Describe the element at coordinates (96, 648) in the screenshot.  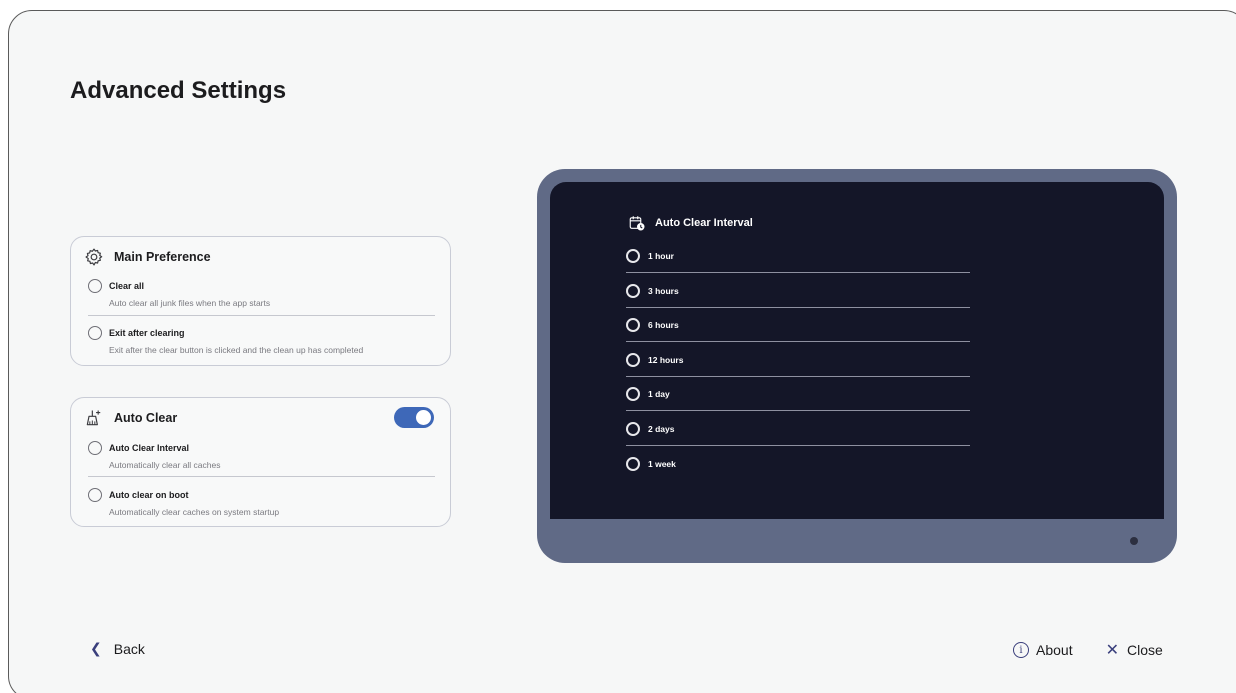
I see `chevron-left-icon: ❮` at that location.